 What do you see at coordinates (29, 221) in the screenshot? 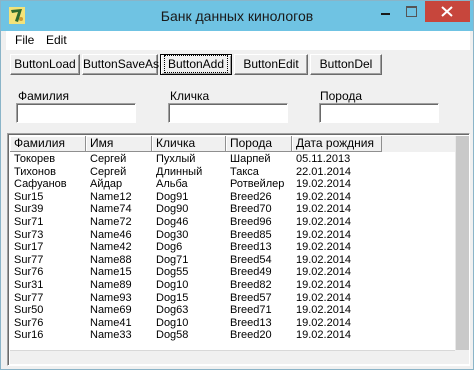
I see `cell-surname: Sur71` at bounding box center [29, 221].